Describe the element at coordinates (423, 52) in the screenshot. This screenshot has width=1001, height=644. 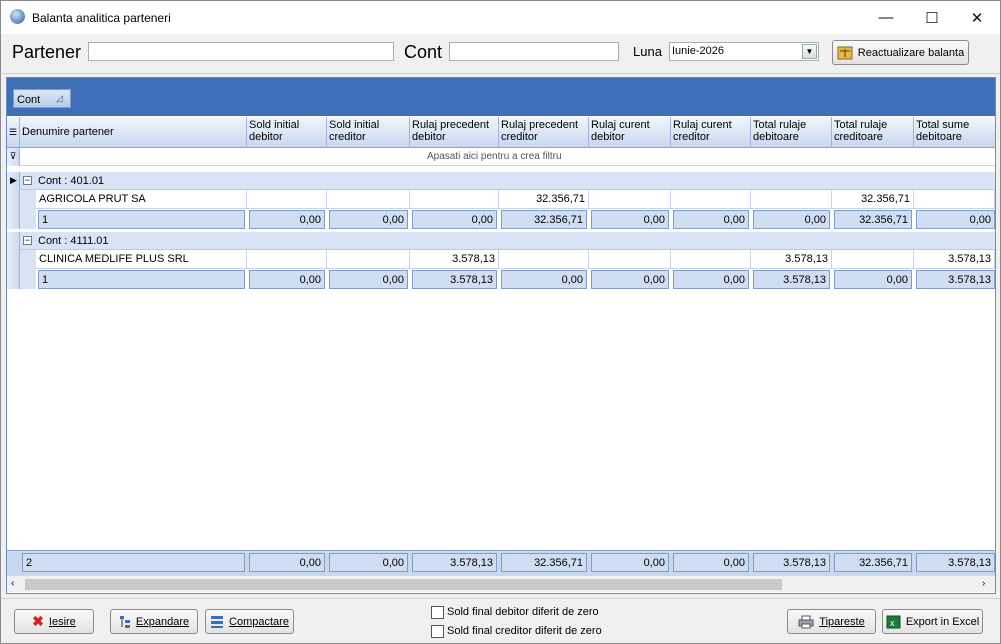
I see `cont-label: Cont` at that location.